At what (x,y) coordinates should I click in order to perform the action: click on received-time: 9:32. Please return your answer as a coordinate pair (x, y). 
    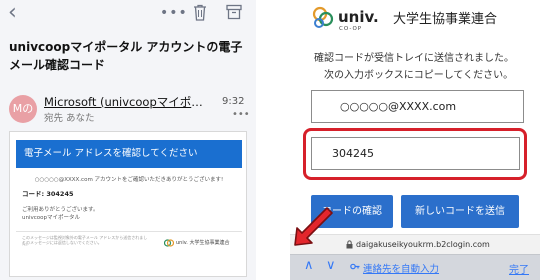
    Looking at the image, I should click on (233, 101).